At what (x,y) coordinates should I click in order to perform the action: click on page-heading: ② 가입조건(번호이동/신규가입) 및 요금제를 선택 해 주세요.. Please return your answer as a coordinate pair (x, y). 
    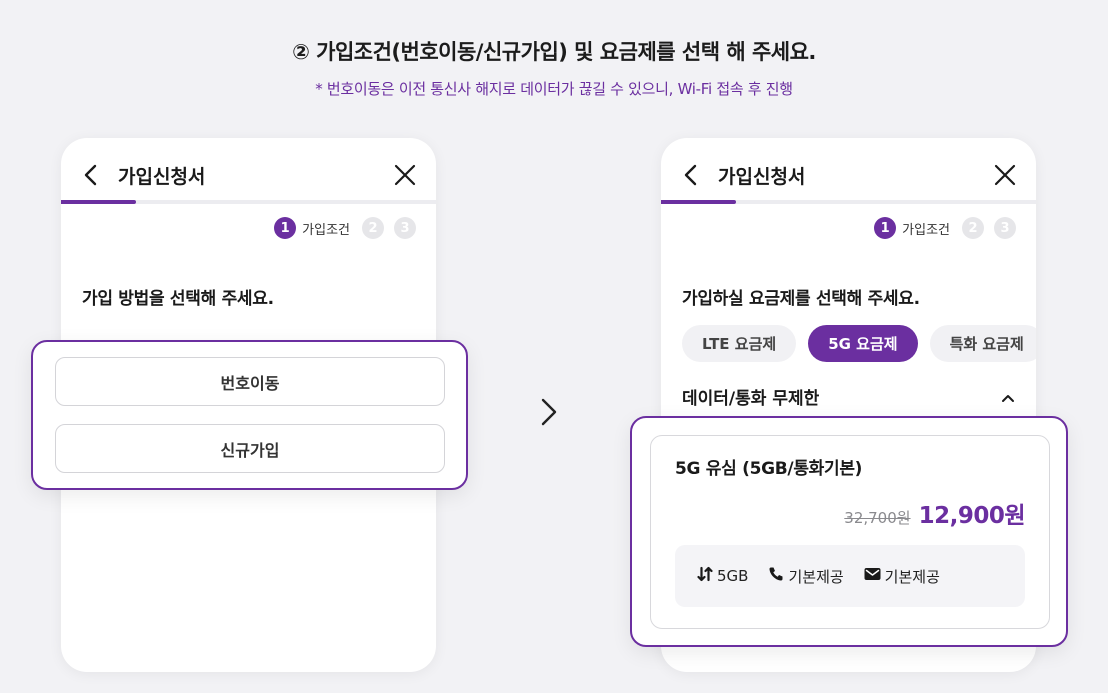
    Looking at the image, I should click on (554, 52).